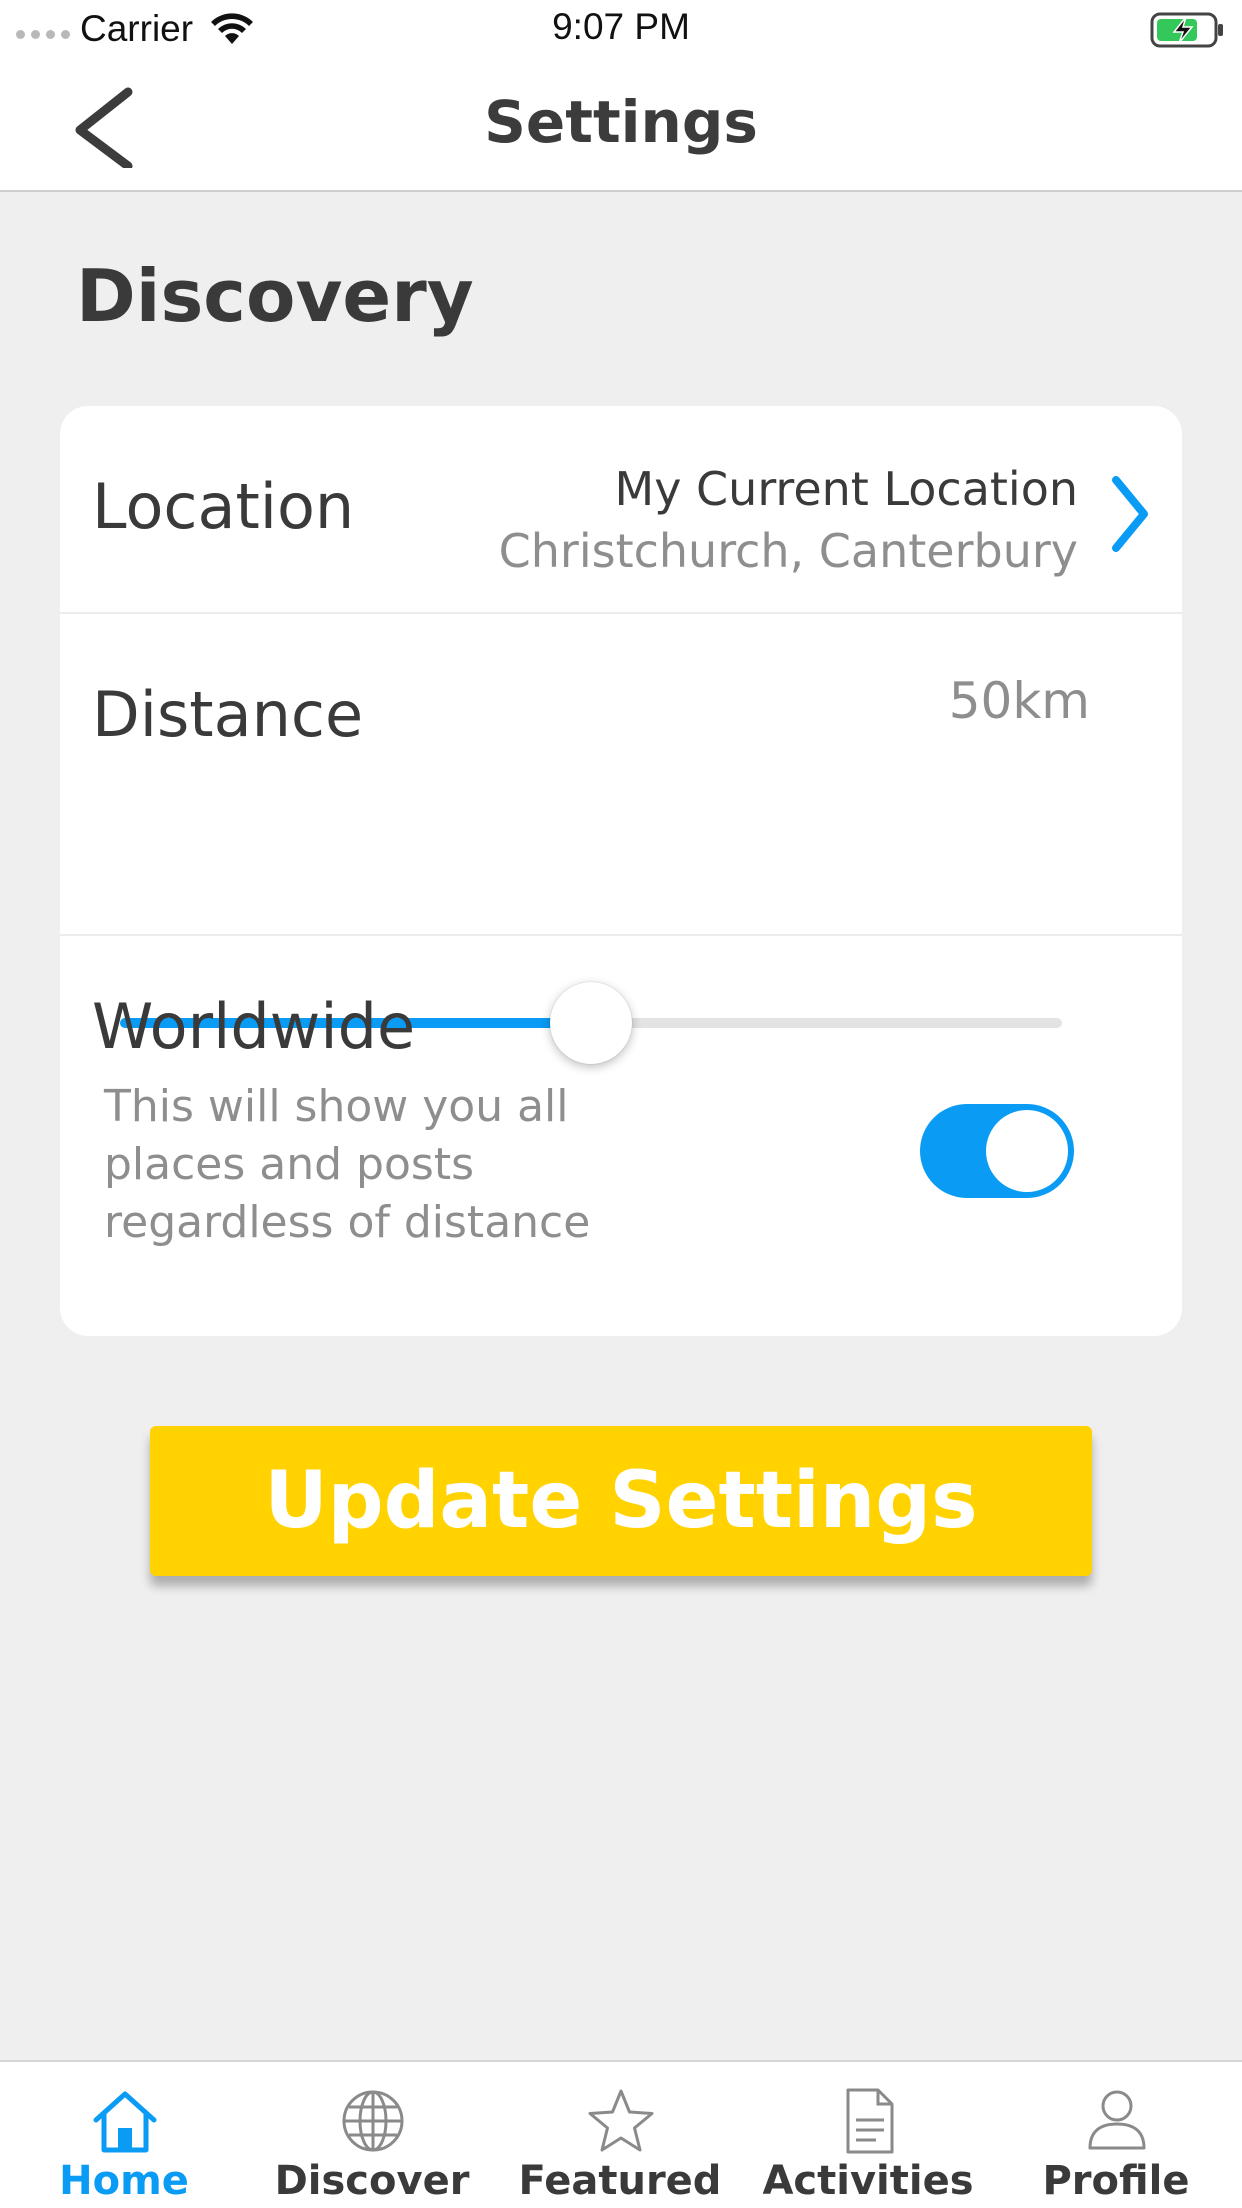 The height and width of the screenshot is (2208, 1242). I want to click on status-time: 9:07 PM, so click(621, 26).